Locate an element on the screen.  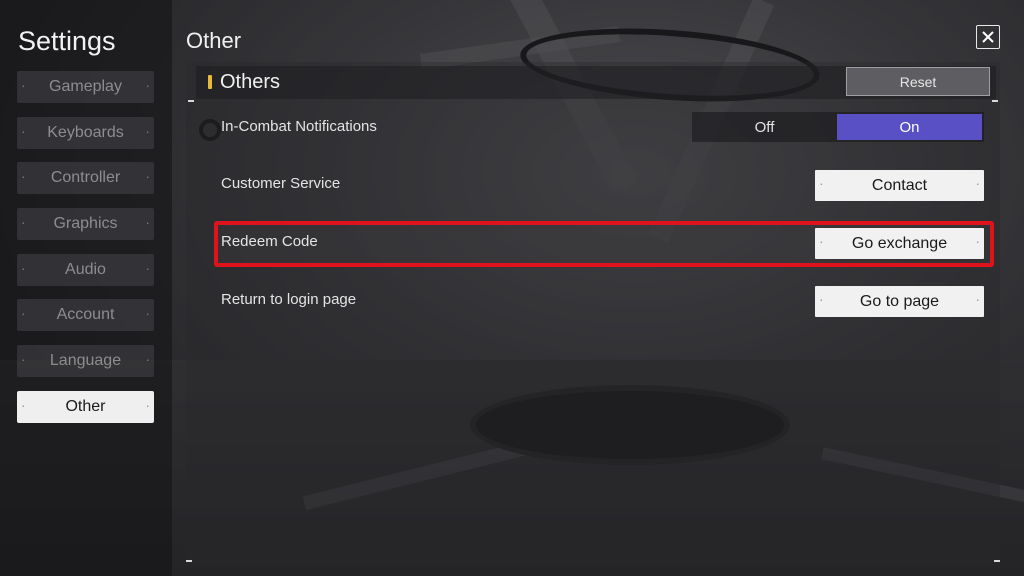
notifications-label: In-Combat Notifications is located at coordinates (299, 126).